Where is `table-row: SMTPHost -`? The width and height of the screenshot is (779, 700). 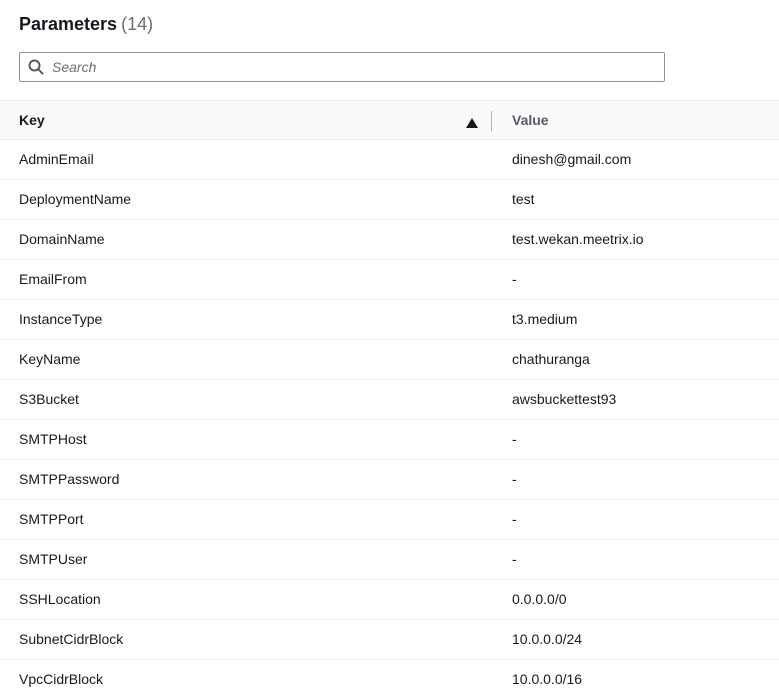
table-row: SMTPHost - is located at coordinates (389, 440).